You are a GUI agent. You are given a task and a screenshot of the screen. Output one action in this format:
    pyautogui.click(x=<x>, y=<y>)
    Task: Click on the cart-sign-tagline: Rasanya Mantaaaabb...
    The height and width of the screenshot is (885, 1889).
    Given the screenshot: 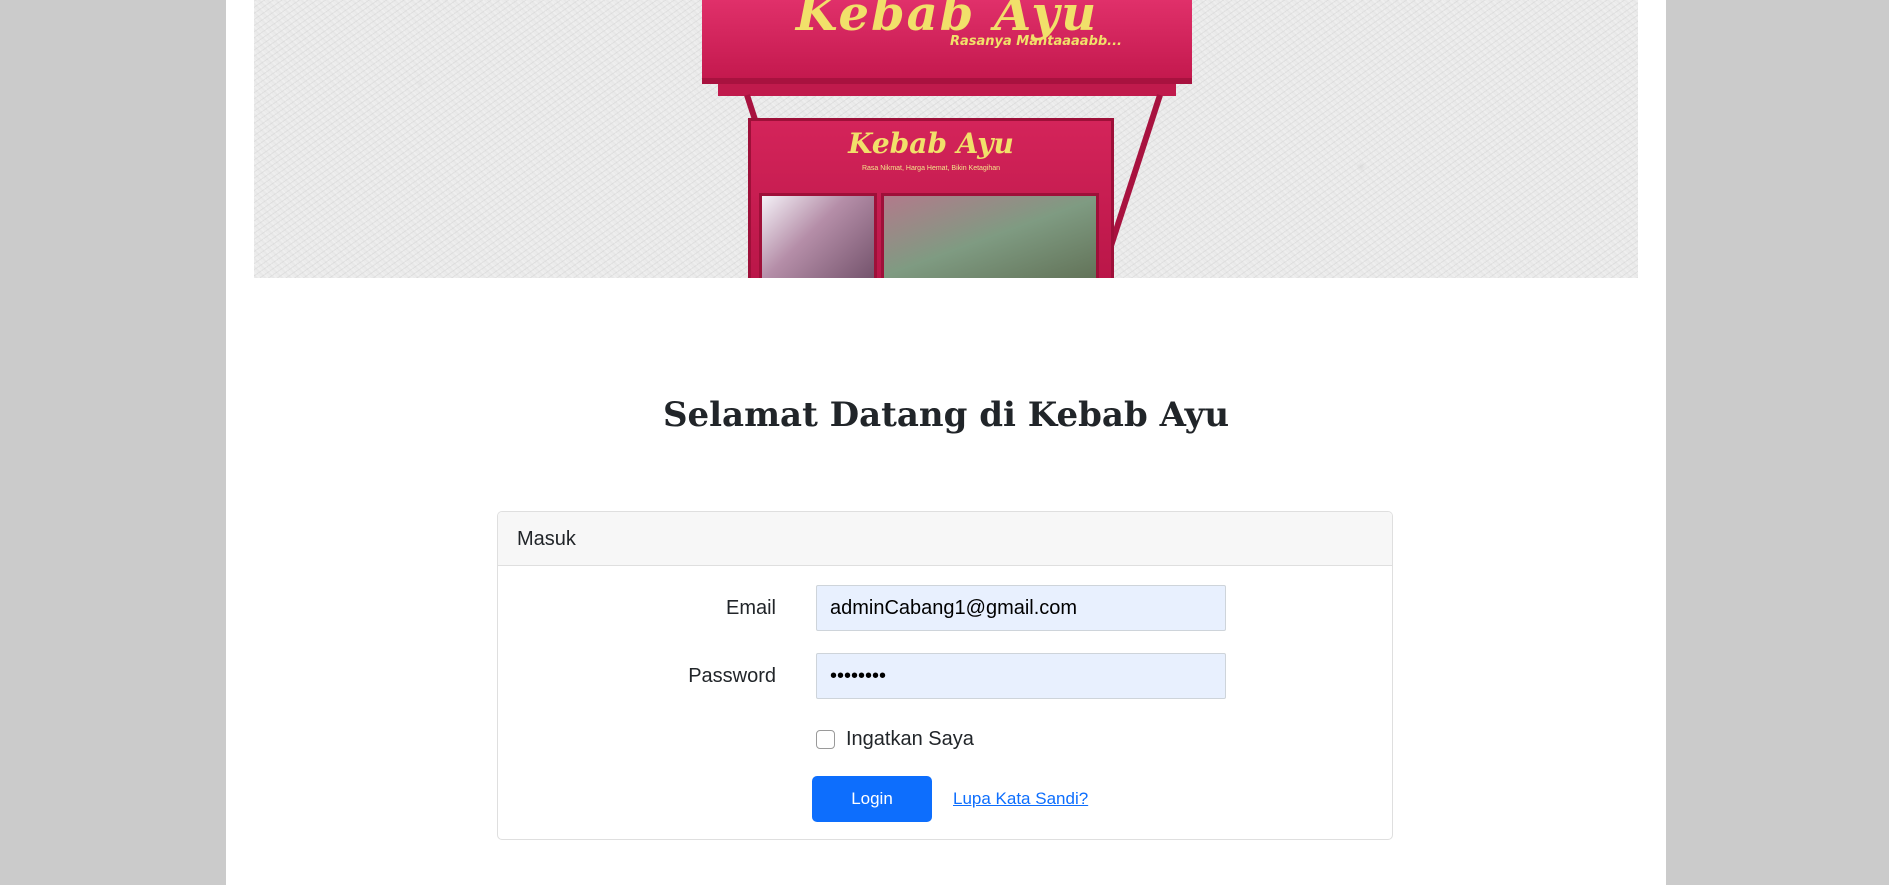 What is the action you would take?
    pyautogui.click(x=1035, y=41)
    